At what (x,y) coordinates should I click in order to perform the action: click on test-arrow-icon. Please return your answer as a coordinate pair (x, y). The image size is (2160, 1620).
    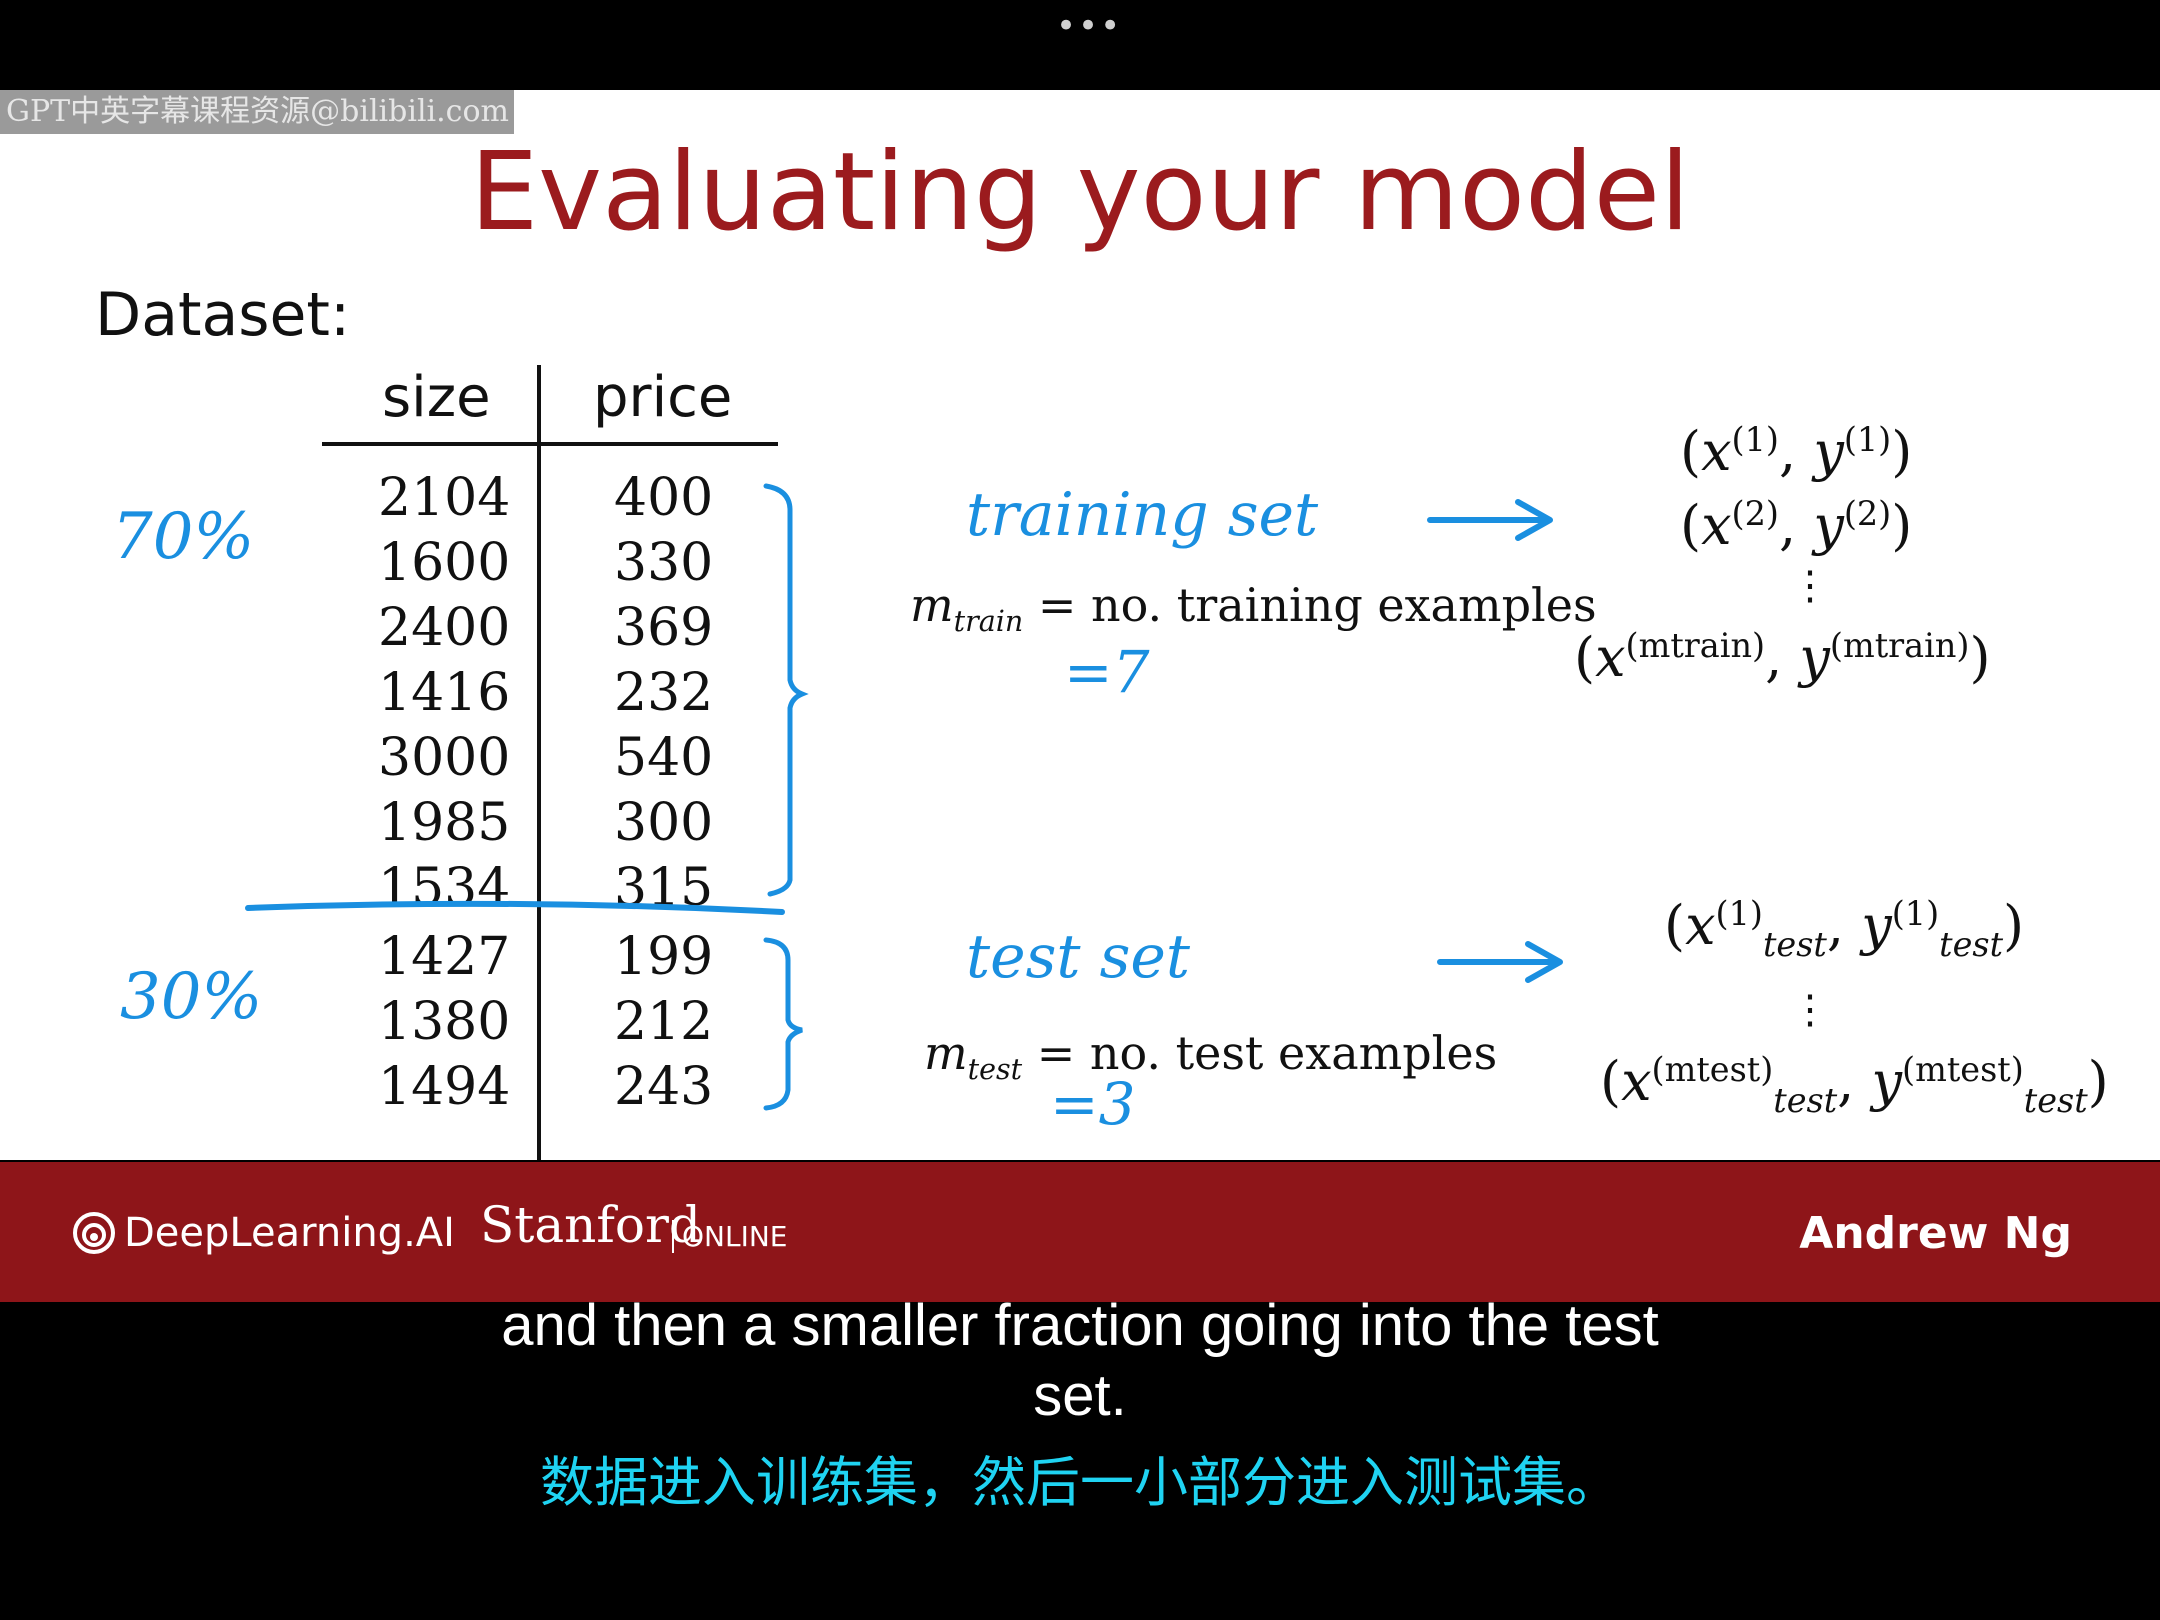
    Looking at the image, I should click on (1500, 962).